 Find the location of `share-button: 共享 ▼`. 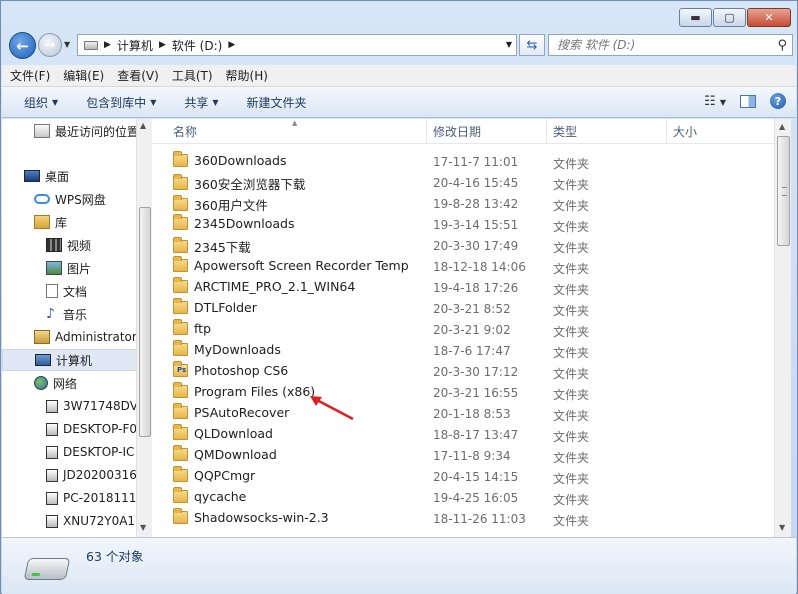

share-button: 共享 ▼ is located at coordinates (201, 102).